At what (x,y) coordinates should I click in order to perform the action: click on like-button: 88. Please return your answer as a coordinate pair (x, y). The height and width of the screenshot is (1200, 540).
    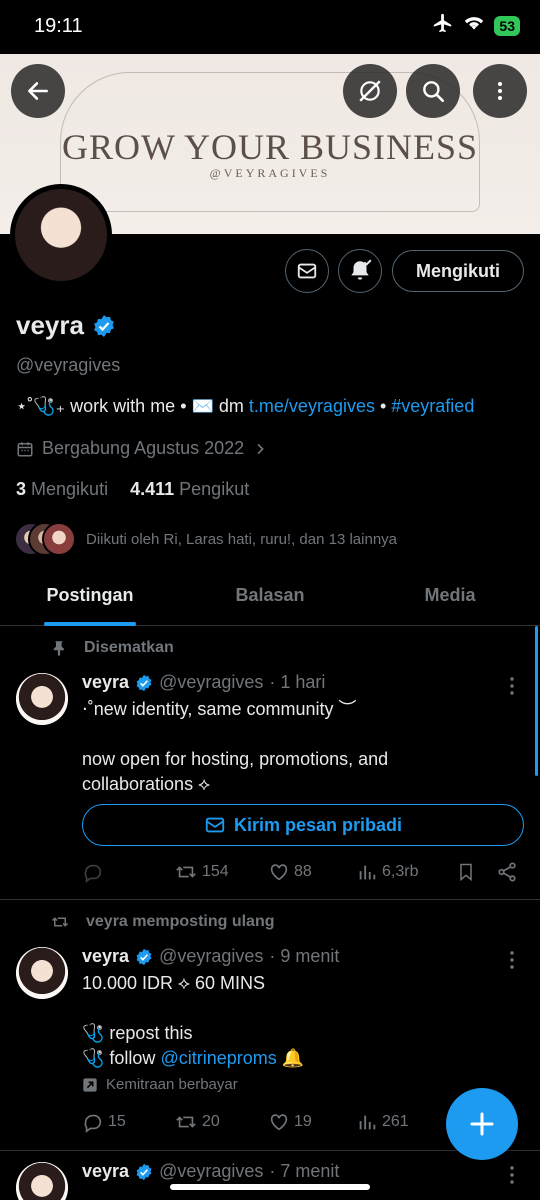
    Looking at the image, I should click on (312, 872).